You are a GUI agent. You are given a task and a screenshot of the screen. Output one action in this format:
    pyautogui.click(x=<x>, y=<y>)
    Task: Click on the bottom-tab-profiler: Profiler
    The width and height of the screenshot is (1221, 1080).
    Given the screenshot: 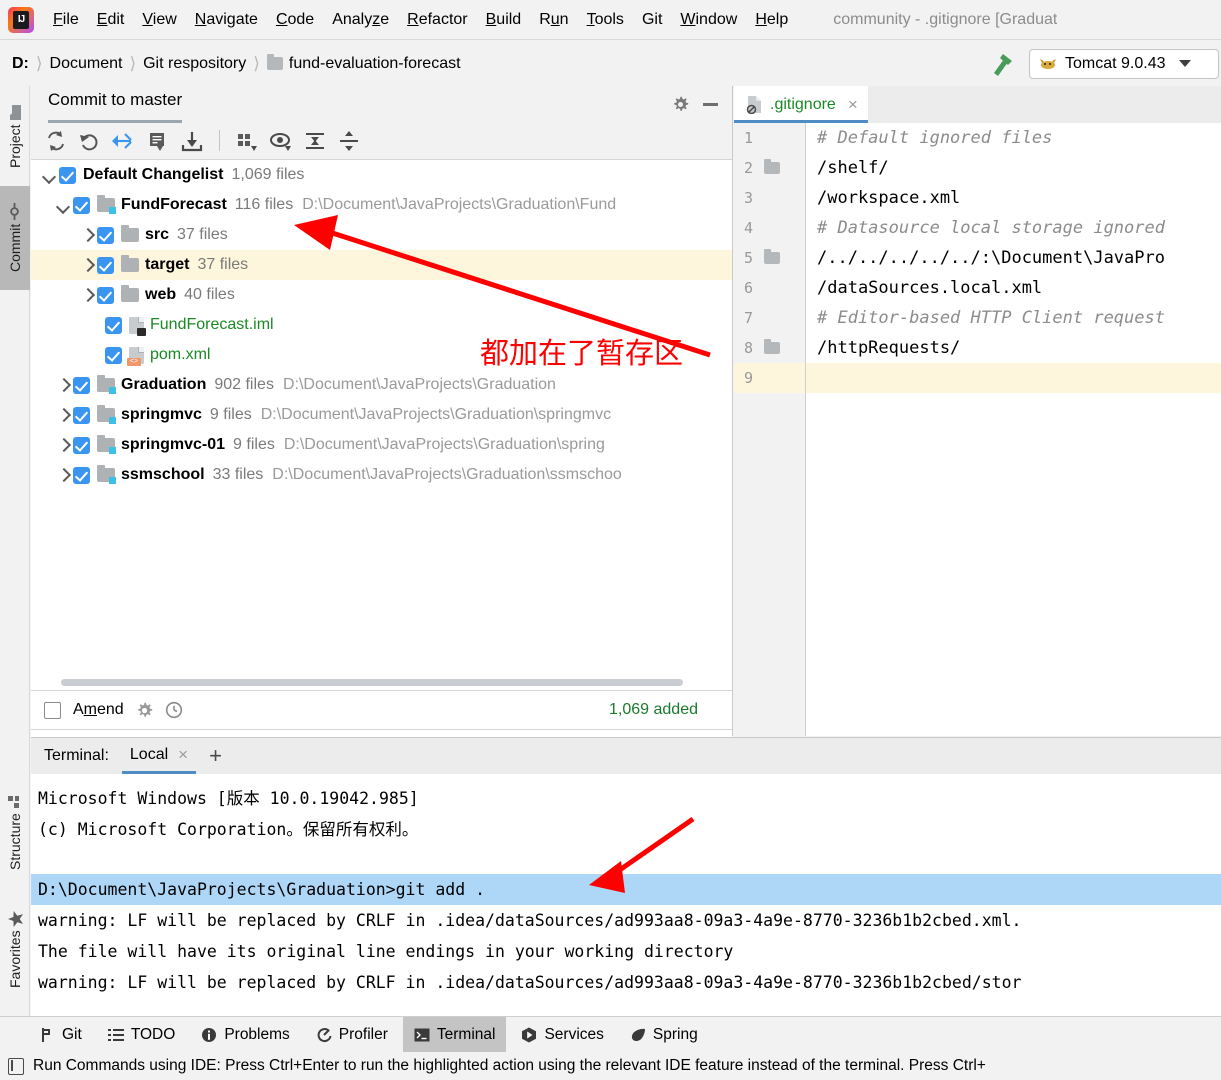 What is the action you would take?
    pyautogui.click(x=352, y=1035)
    